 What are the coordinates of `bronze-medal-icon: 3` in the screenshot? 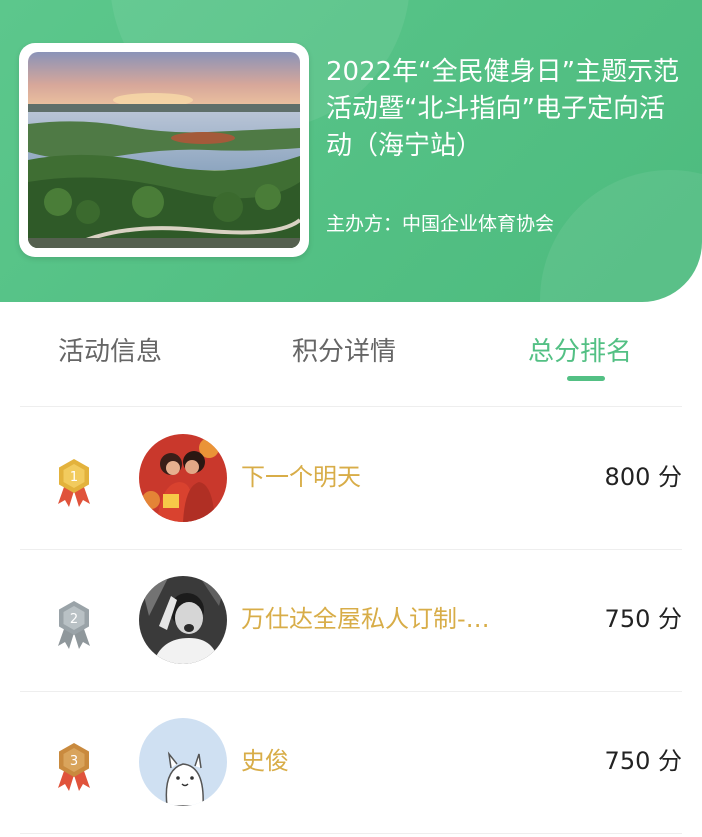 It's located at (74, 767).